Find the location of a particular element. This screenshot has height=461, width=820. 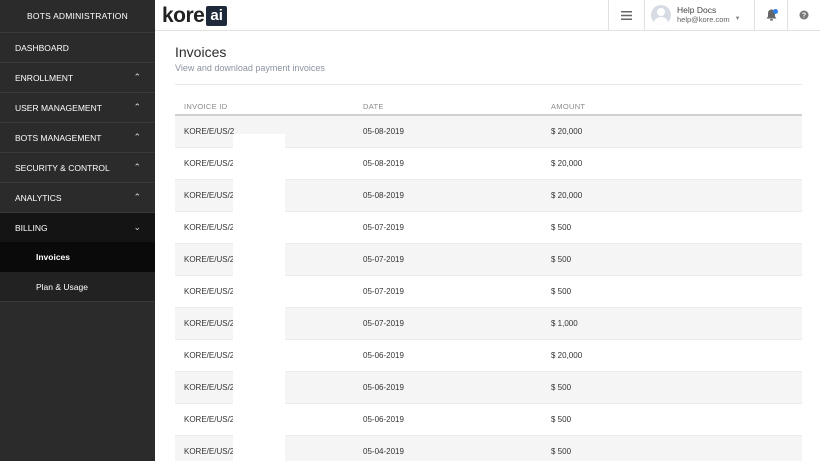

menu-button is located at coordinates (626, 15).